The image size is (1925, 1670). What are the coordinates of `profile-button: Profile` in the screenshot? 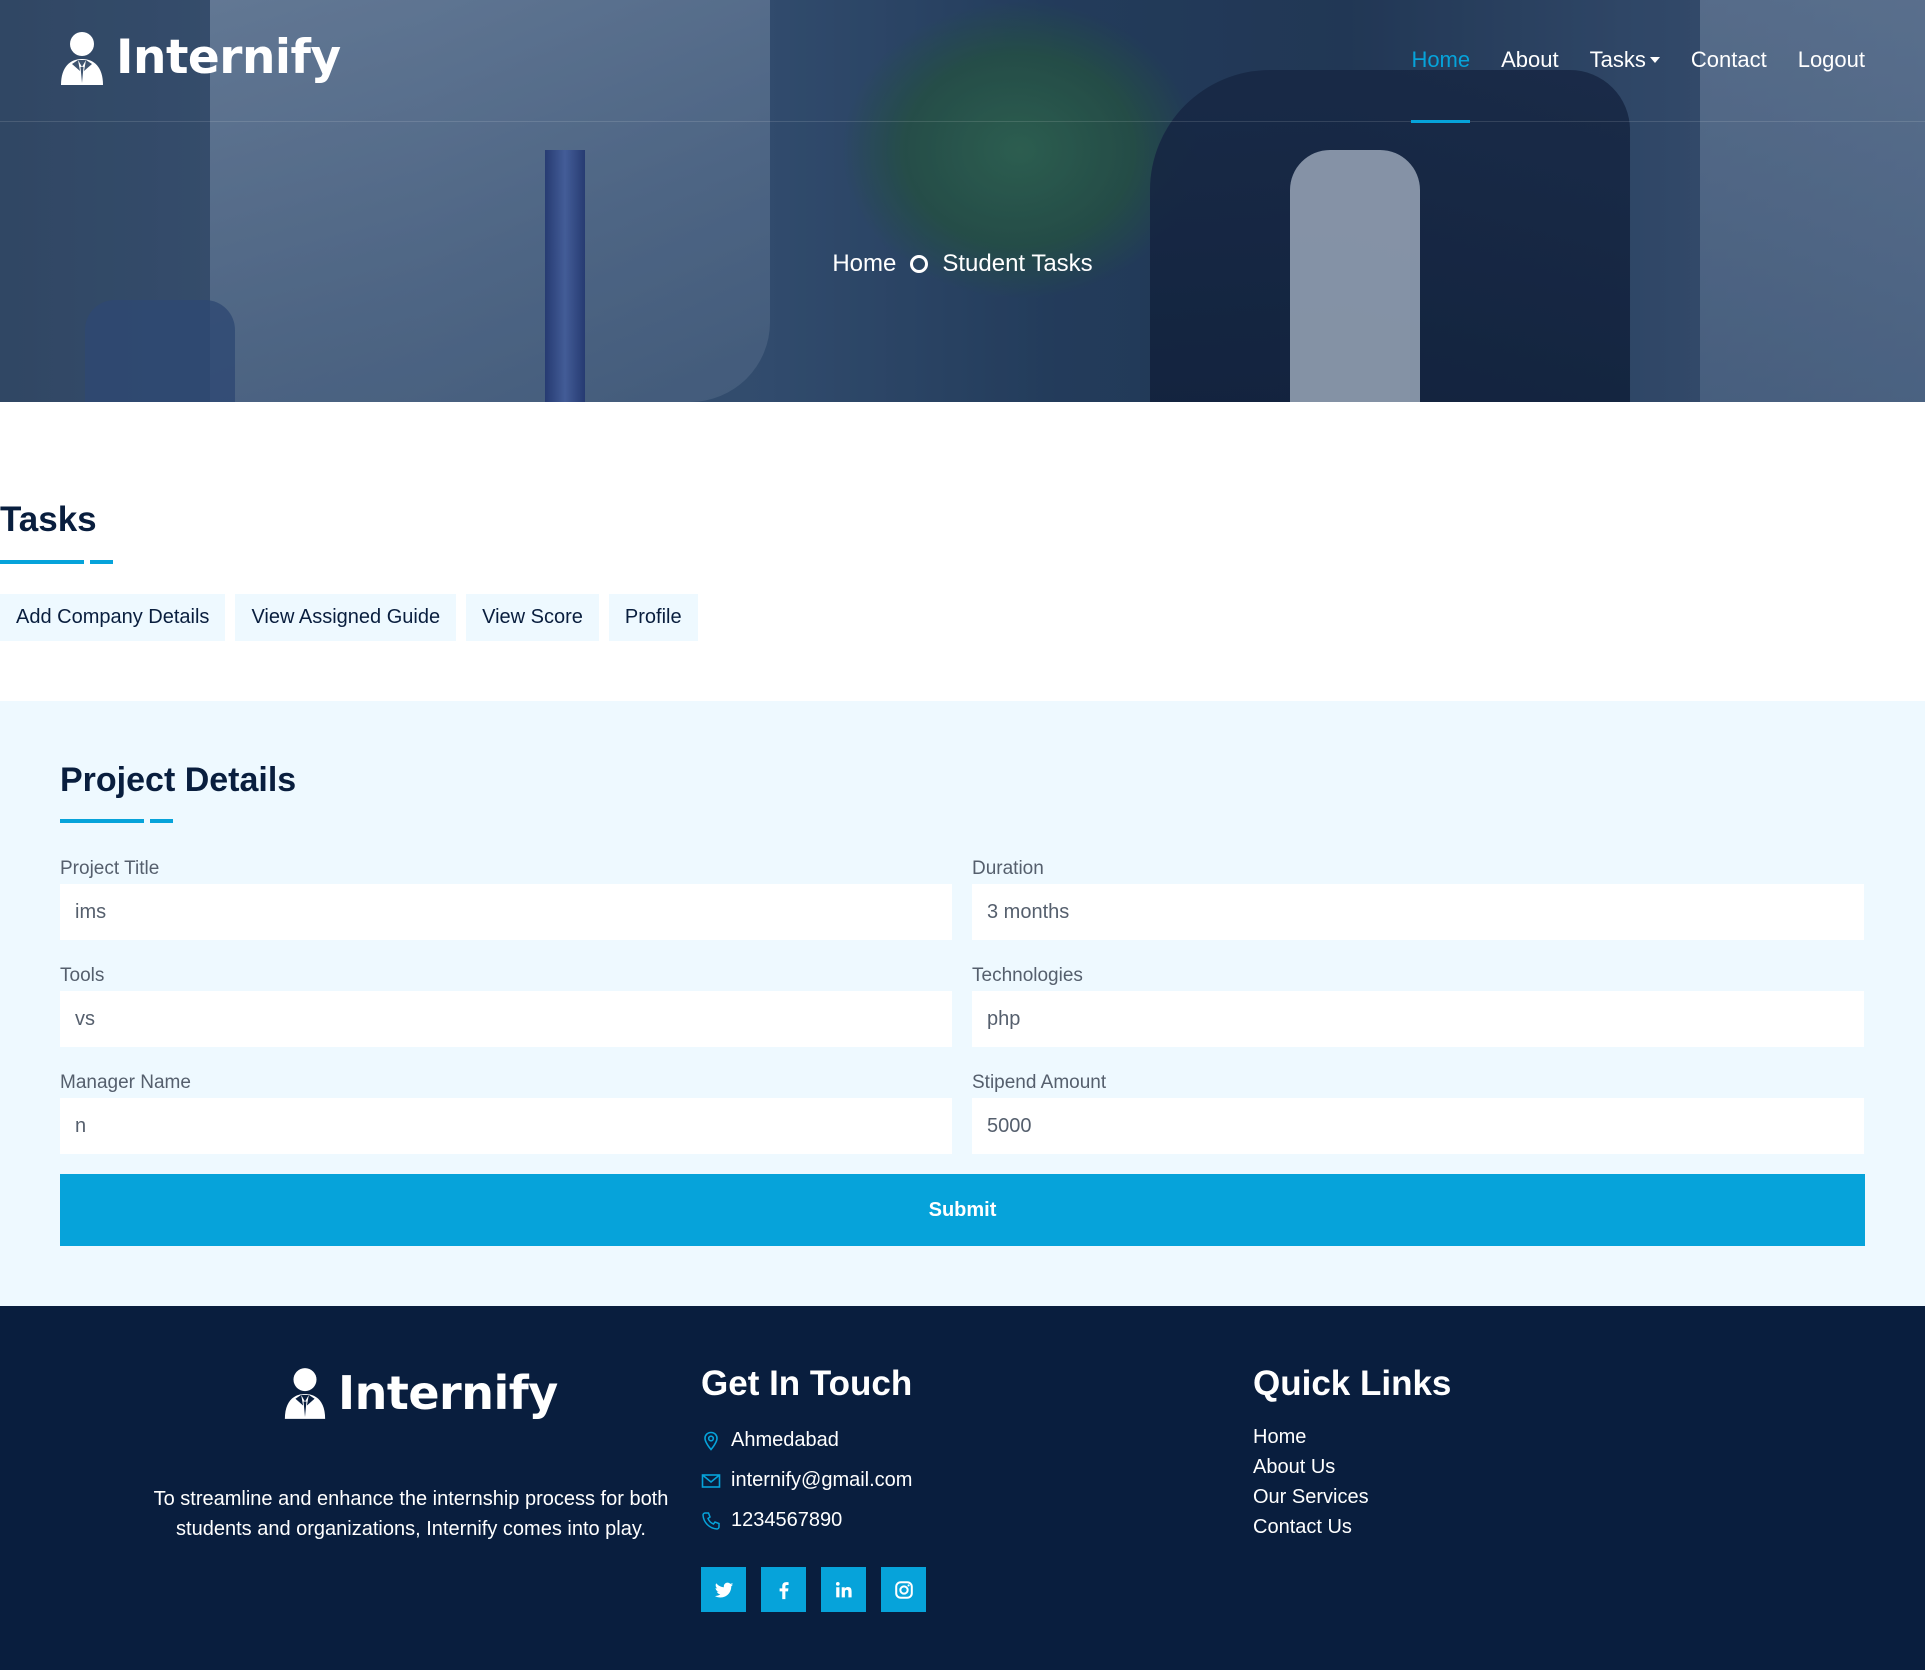 It's located at (653, 617).